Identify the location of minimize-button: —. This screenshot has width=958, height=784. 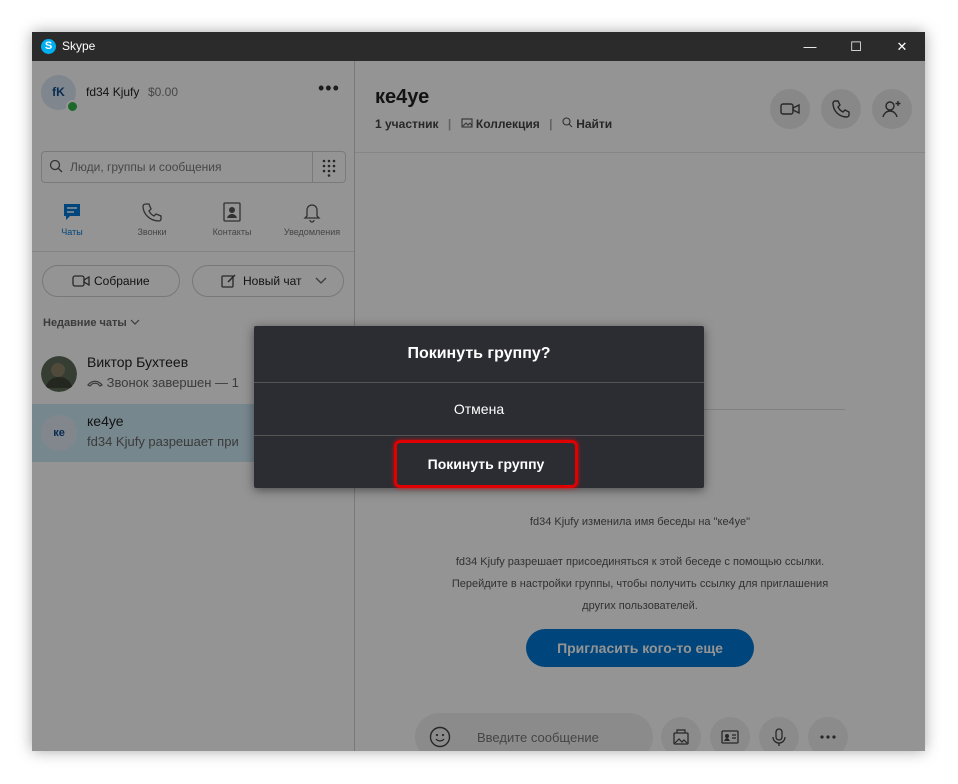
(810, 46).